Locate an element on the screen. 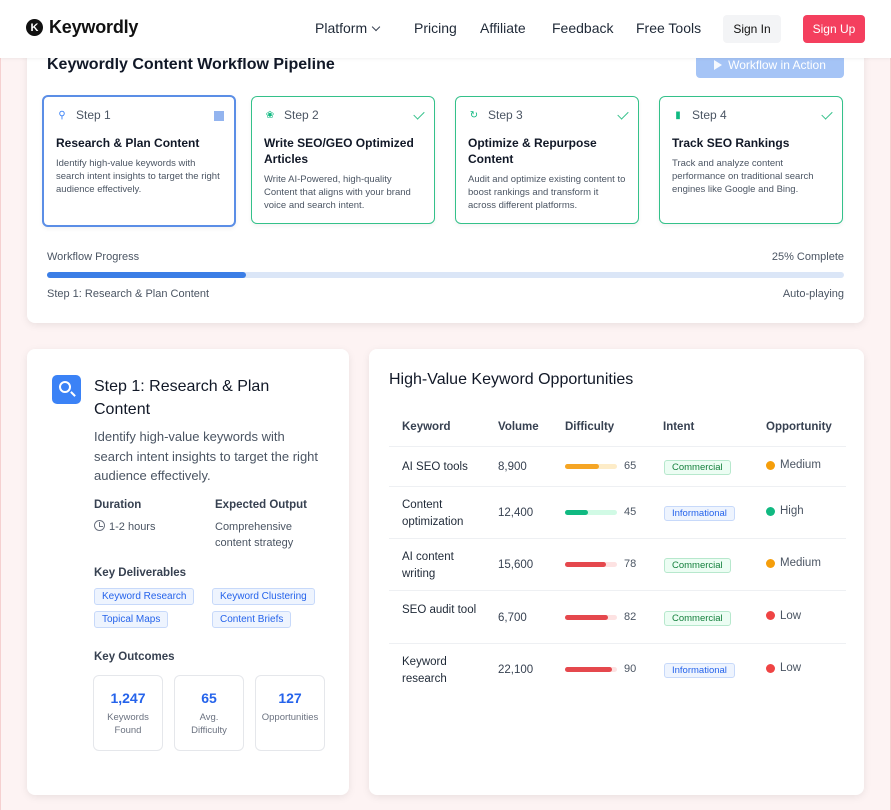  volume-cell: 15,600 is located at coordinates (516, 565).